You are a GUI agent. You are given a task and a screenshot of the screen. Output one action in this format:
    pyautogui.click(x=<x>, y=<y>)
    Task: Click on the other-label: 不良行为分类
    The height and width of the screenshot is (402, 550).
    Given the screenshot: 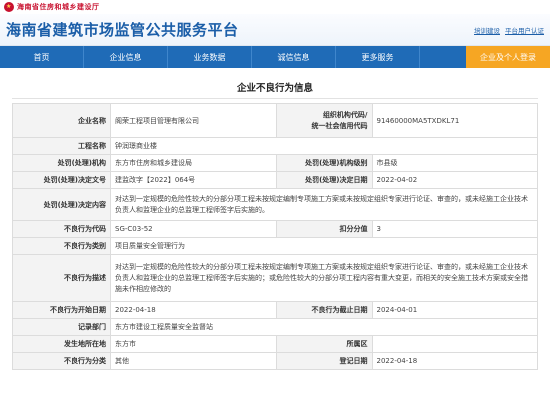 What is the action you would take?
    pyautogui.click(x=61, y=361)
    